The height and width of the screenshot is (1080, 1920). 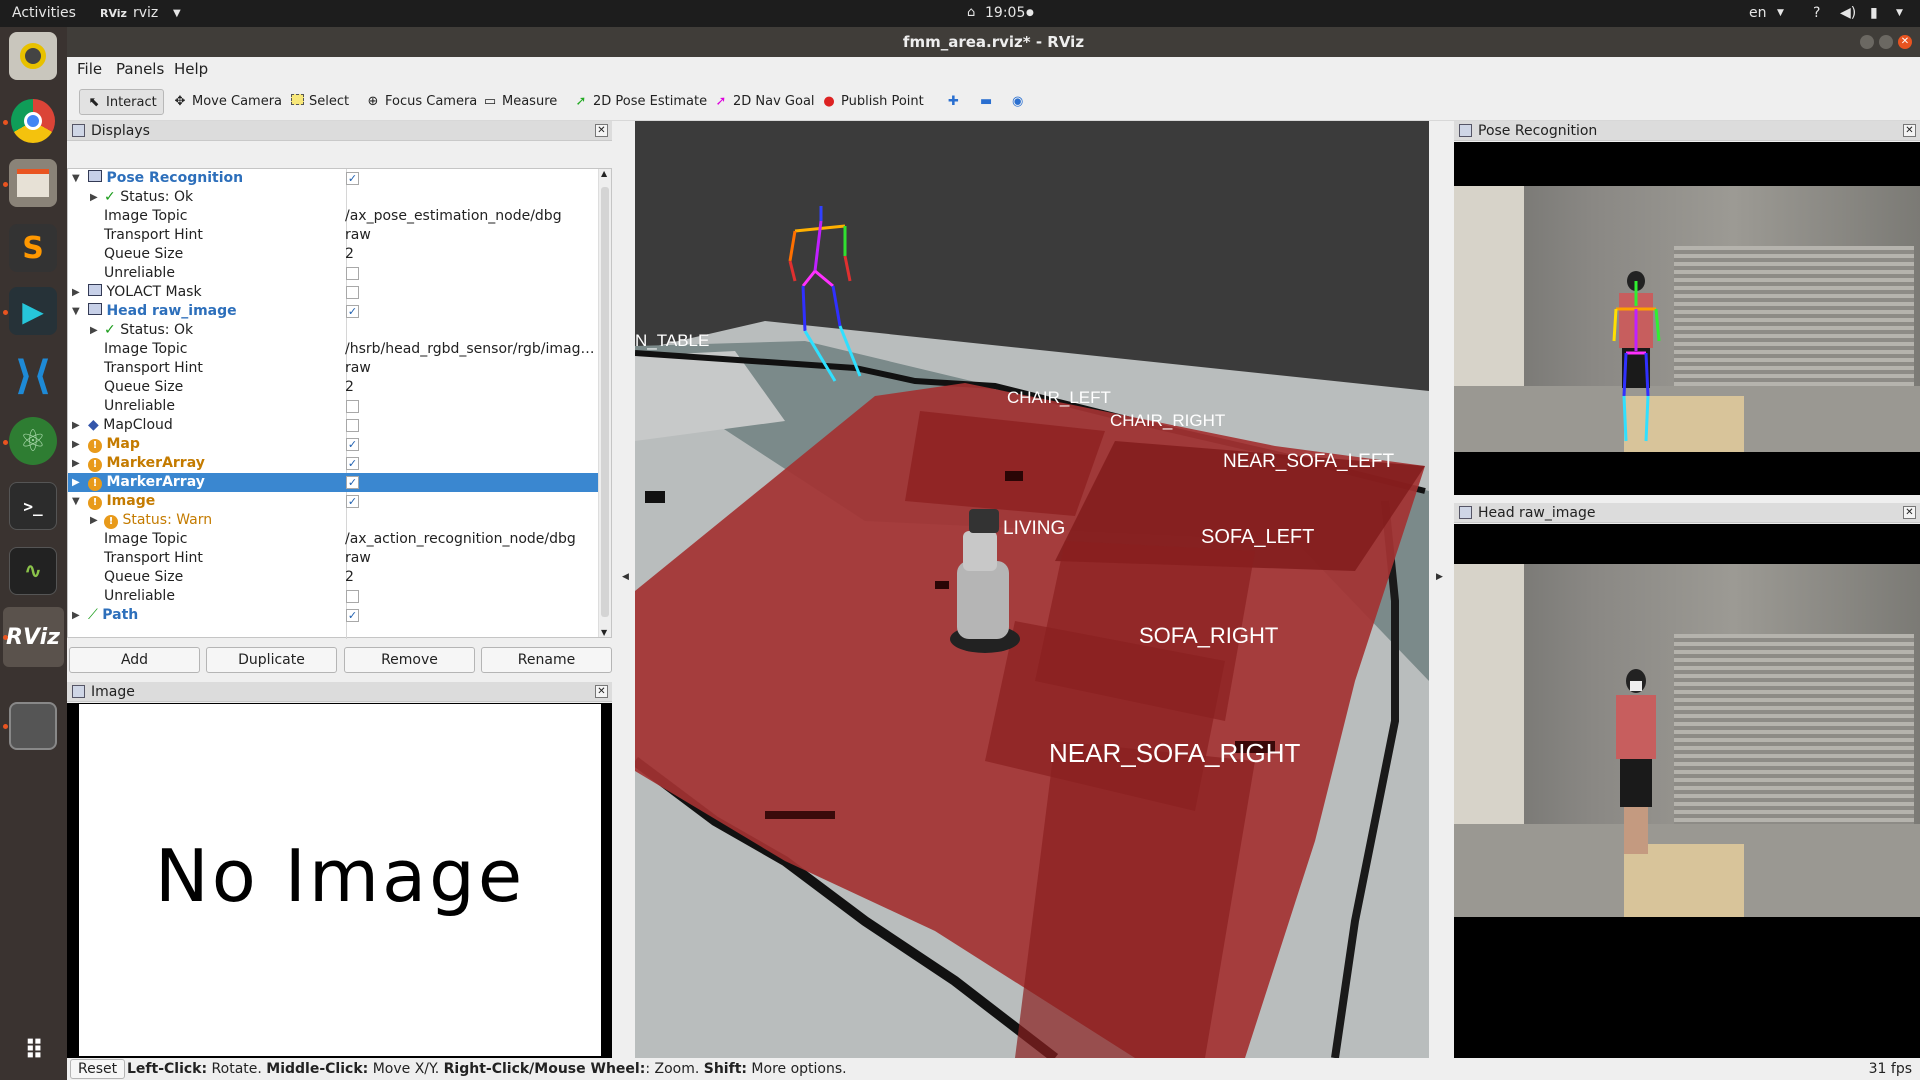 I want to click on display-map: ▶ ! Map ✓, so click(x=333, y=444).